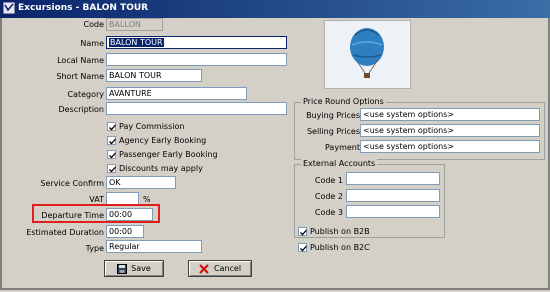 The image size is (550, 292). What do you see at coordinates (340, 231) in the screenshot?
I see `publish-b2b-label: Publish on B2B` at bounding box center [340, 231].